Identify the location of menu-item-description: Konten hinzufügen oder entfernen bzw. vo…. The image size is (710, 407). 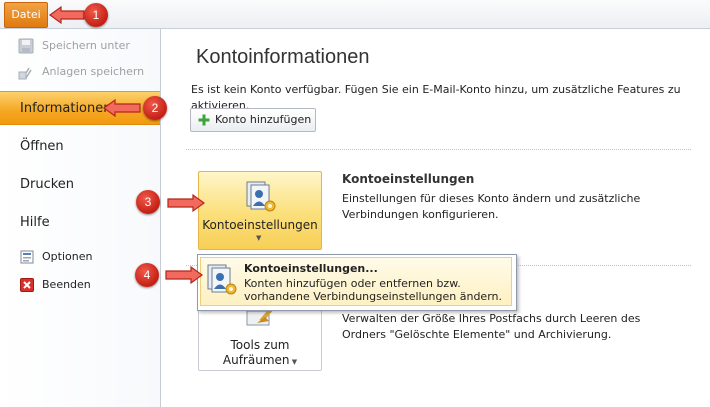
(373, 290).